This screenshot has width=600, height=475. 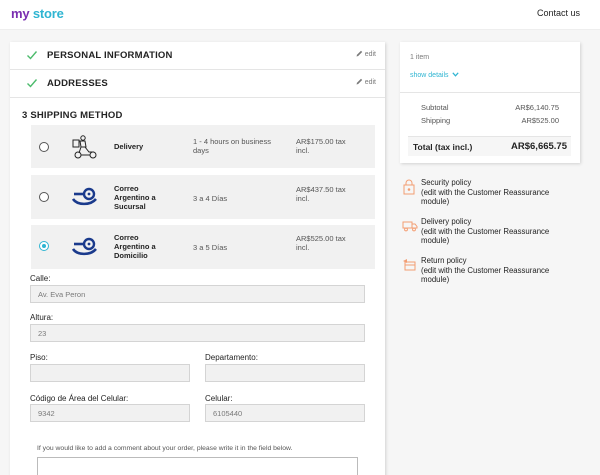 What do you see at coordinates (44, 246) in the screenshot?
I see `carrier-radio-selected` at bounding box center [44, 246].